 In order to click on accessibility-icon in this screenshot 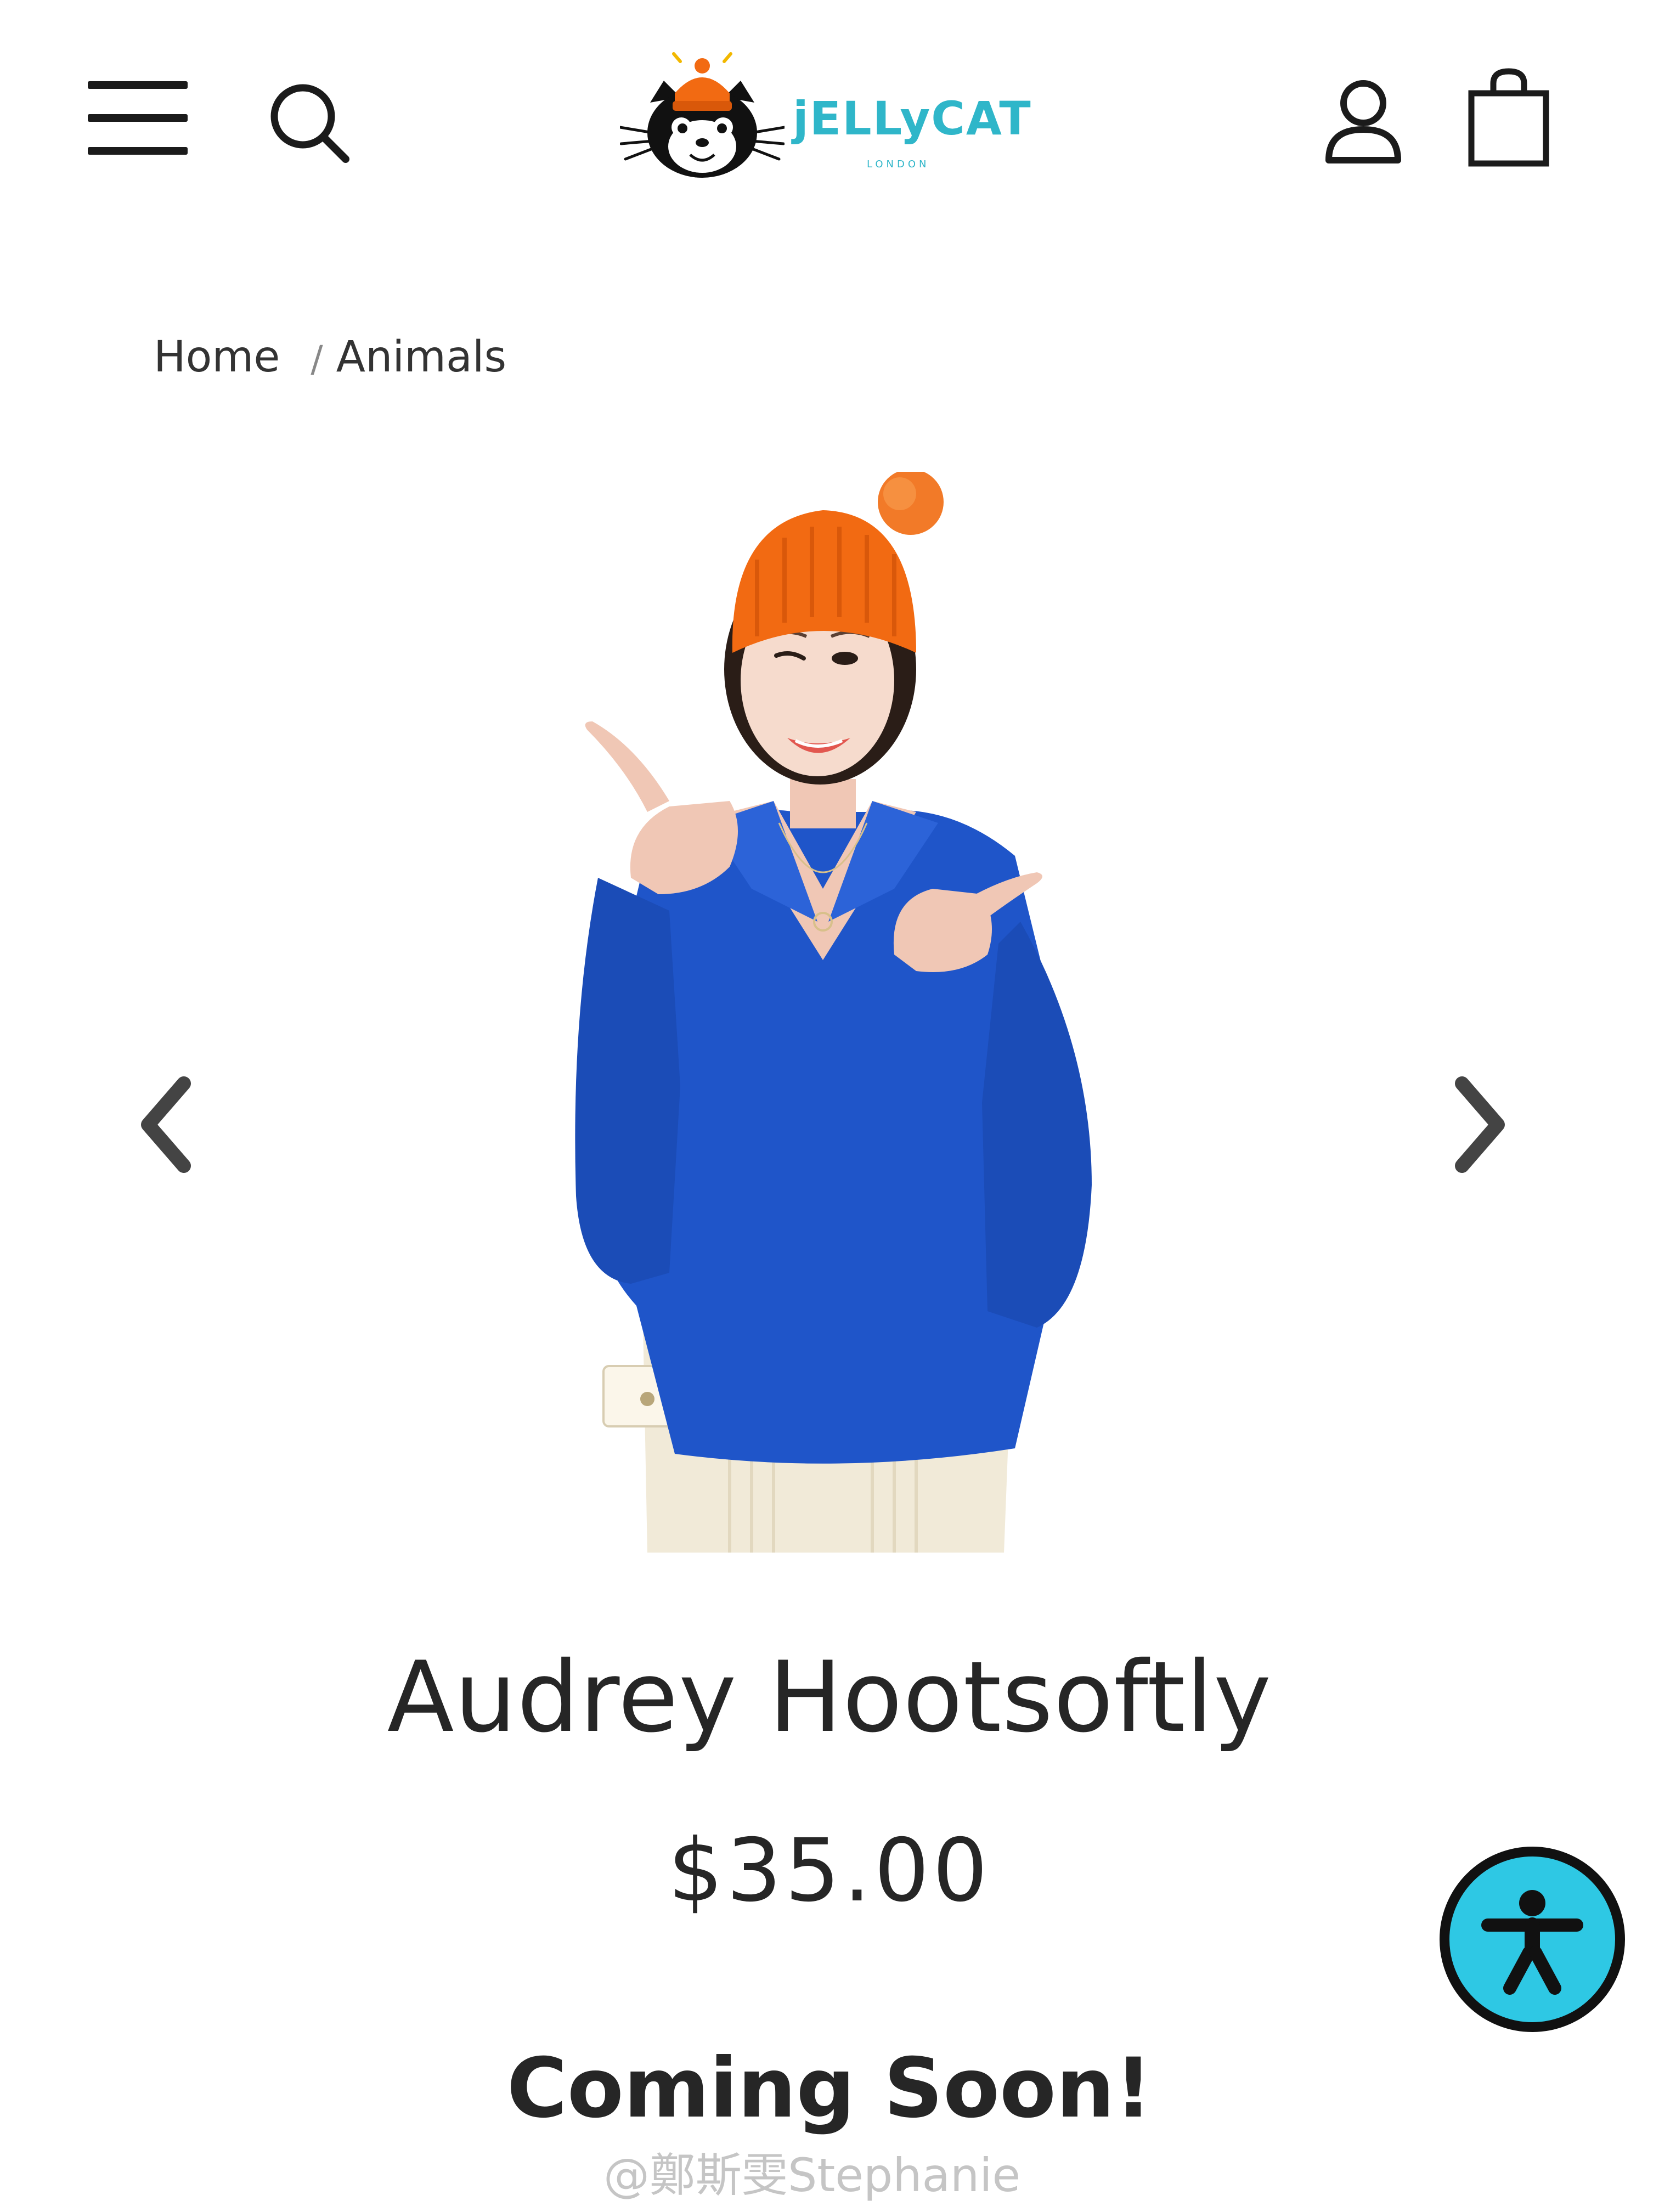, I will do `click(1532, 1943)`.